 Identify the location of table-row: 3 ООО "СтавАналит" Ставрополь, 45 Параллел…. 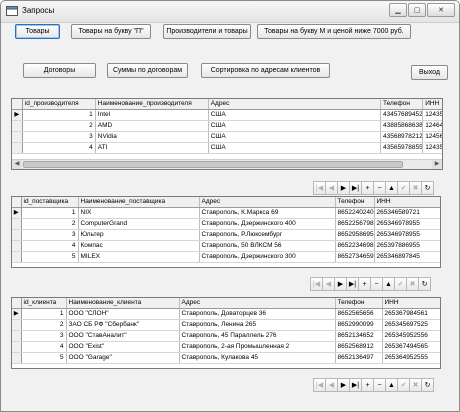
(226, 336).